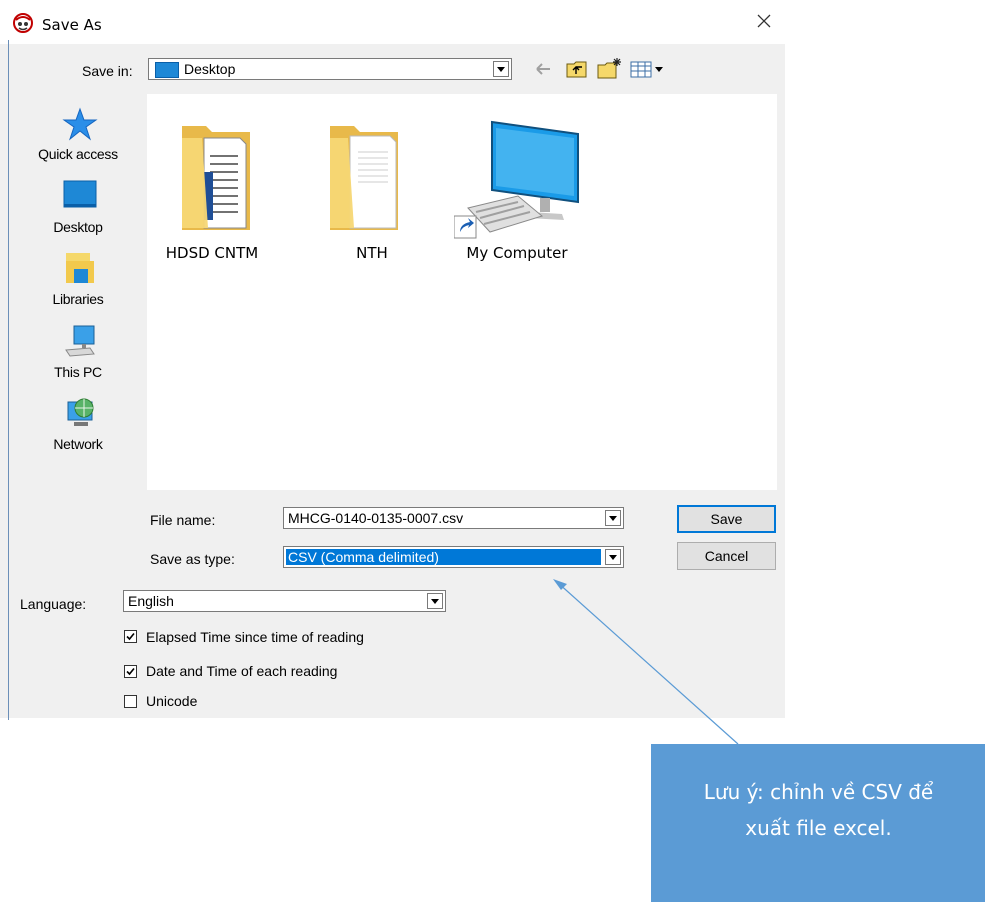  Describe the element at coordinates (818, 828) in the screenshot. I see `callout-line-2: xuất file excel.` at that location.